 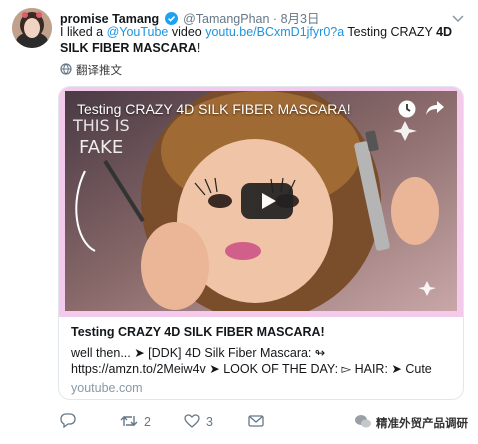 What do you see at coordinates (187, 32) in the screenshot?
I see `tweet-middle: video` at bounding box center [187, 32].